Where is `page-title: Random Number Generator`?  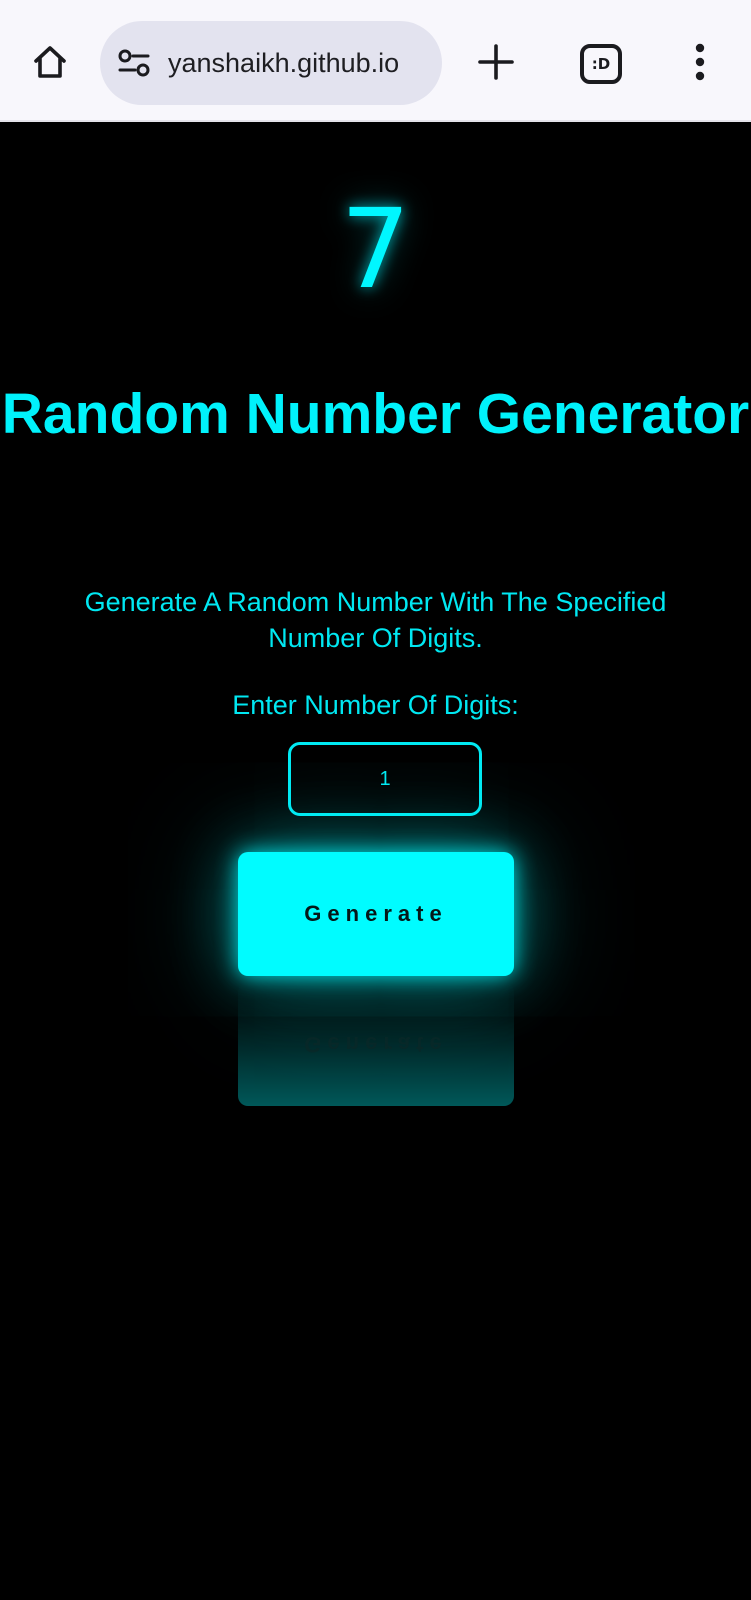 page-title: Random Number Generator is located at coordinates (375, 414).